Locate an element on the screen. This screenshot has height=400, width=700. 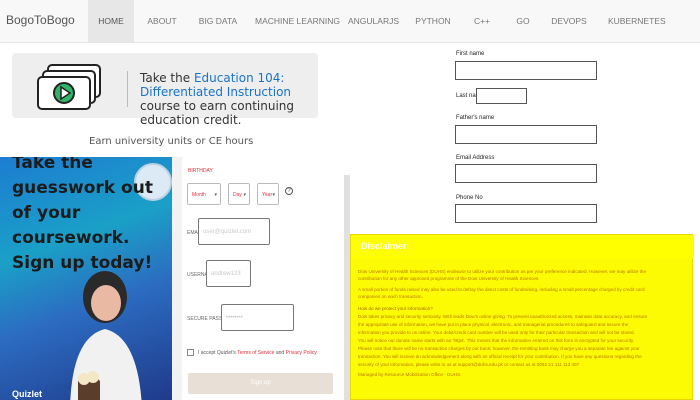
ad-line1-highlight: Education 104: is located at coordinates (239, 78).